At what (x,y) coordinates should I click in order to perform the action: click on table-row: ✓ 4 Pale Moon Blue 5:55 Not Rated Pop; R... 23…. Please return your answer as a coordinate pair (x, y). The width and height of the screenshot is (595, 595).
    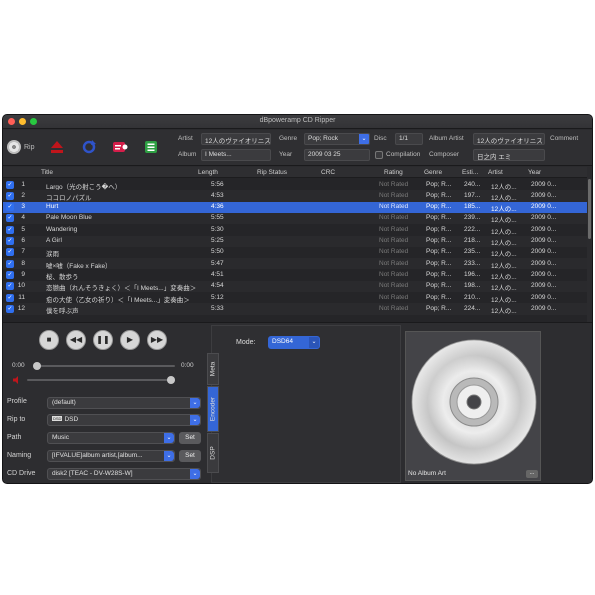
    Looking at the image, I should click on (296, 218).